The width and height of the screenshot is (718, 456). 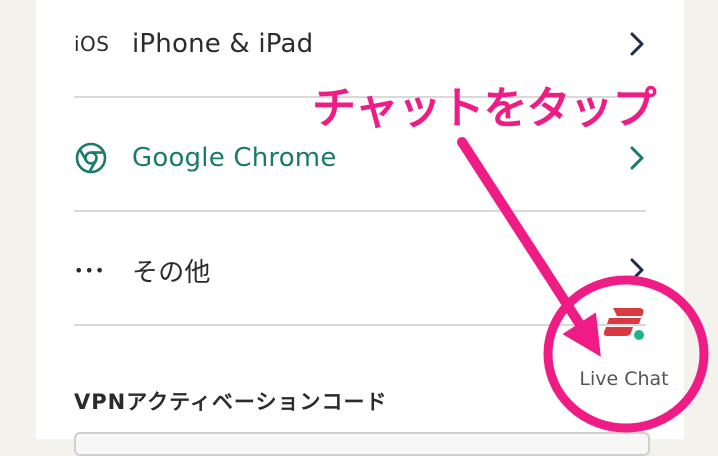 I want to click on chrome-icon, so click(x=91, y=158).